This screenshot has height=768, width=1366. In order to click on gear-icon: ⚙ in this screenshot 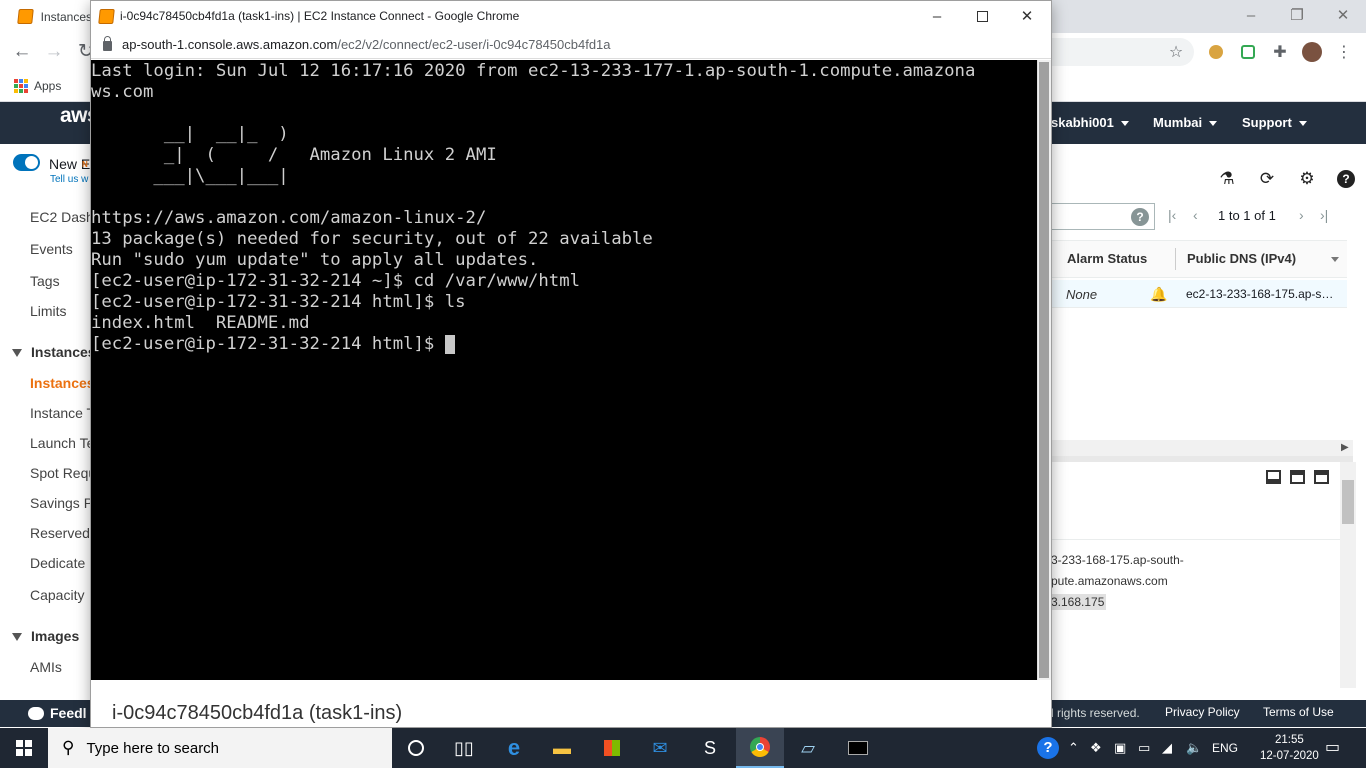, I will do `click(1307, 179)`.